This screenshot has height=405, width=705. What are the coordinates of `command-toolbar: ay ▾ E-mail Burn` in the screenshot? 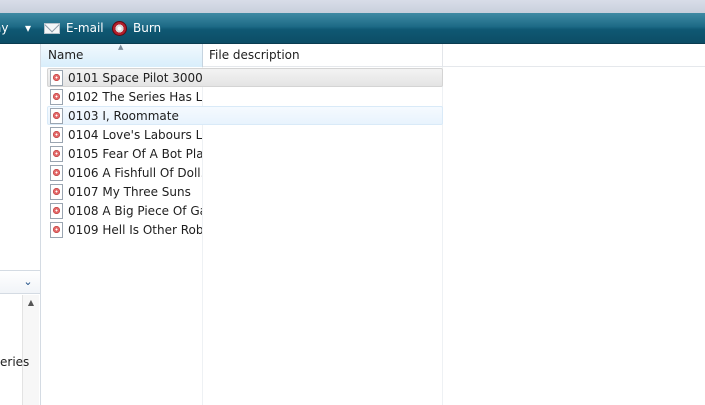 It's located at (352, 28).